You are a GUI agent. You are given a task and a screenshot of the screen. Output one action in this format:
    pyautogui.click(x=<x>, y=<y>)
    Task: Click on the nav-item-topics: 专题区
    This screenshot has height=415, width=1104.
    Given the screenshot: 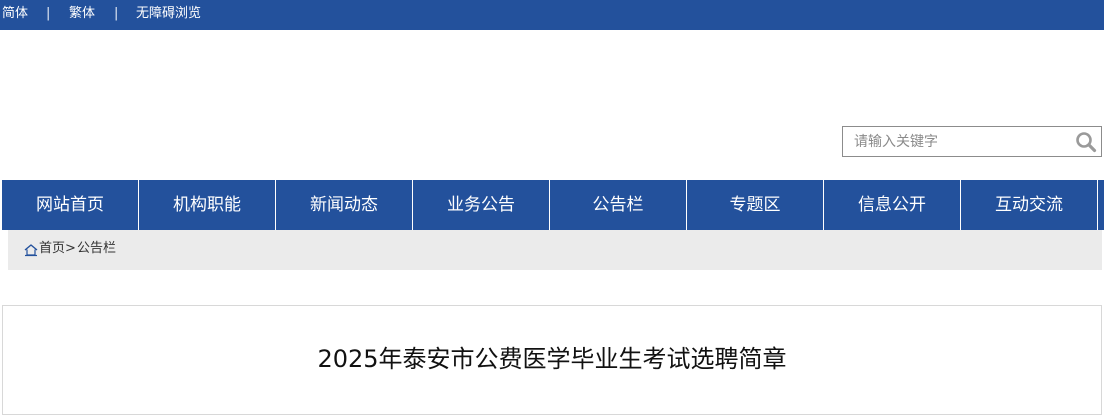 What is the action you would take?
    pyautogui.click(x=755, y=205)
    